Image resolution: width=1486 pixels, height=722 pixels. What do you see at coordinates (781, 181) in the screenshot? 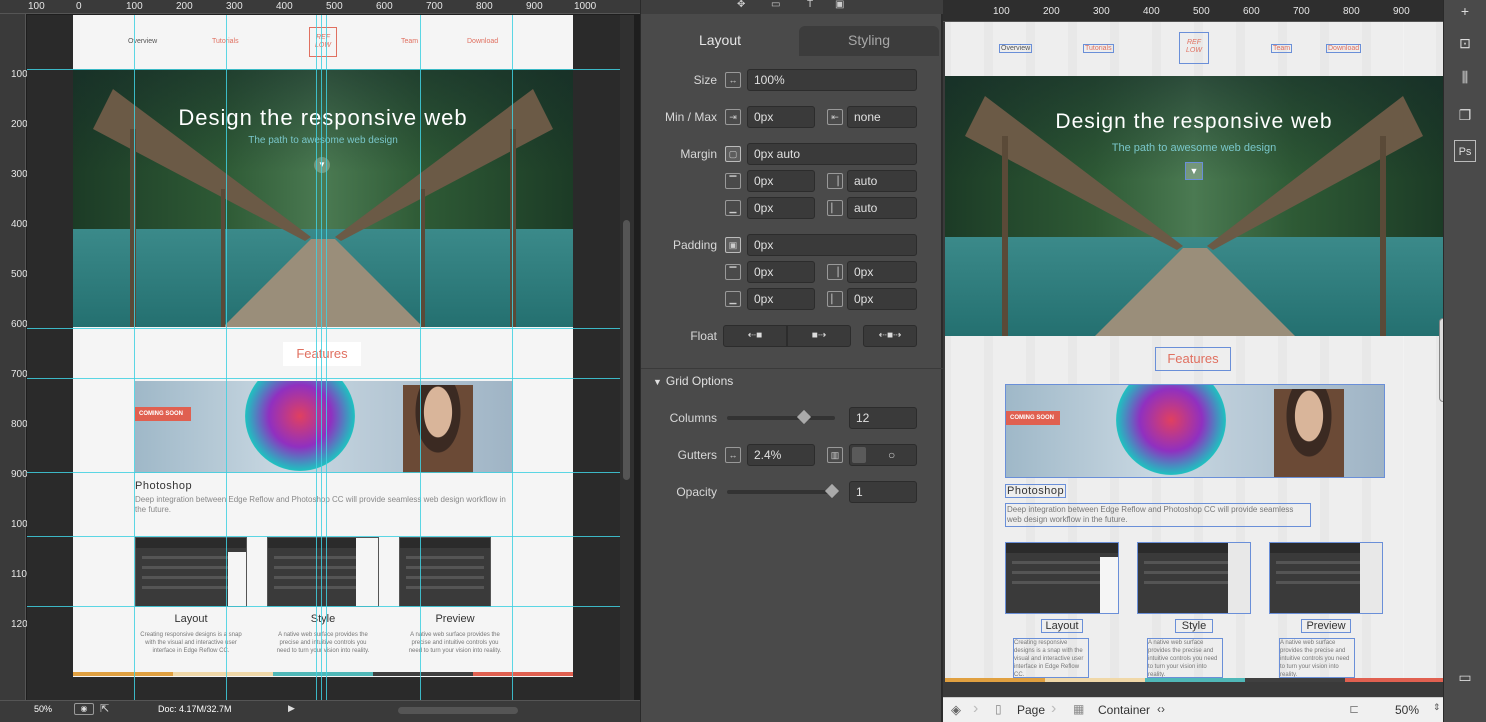
I see `margin-top-input: 0px` at bounding box center [781, 181].